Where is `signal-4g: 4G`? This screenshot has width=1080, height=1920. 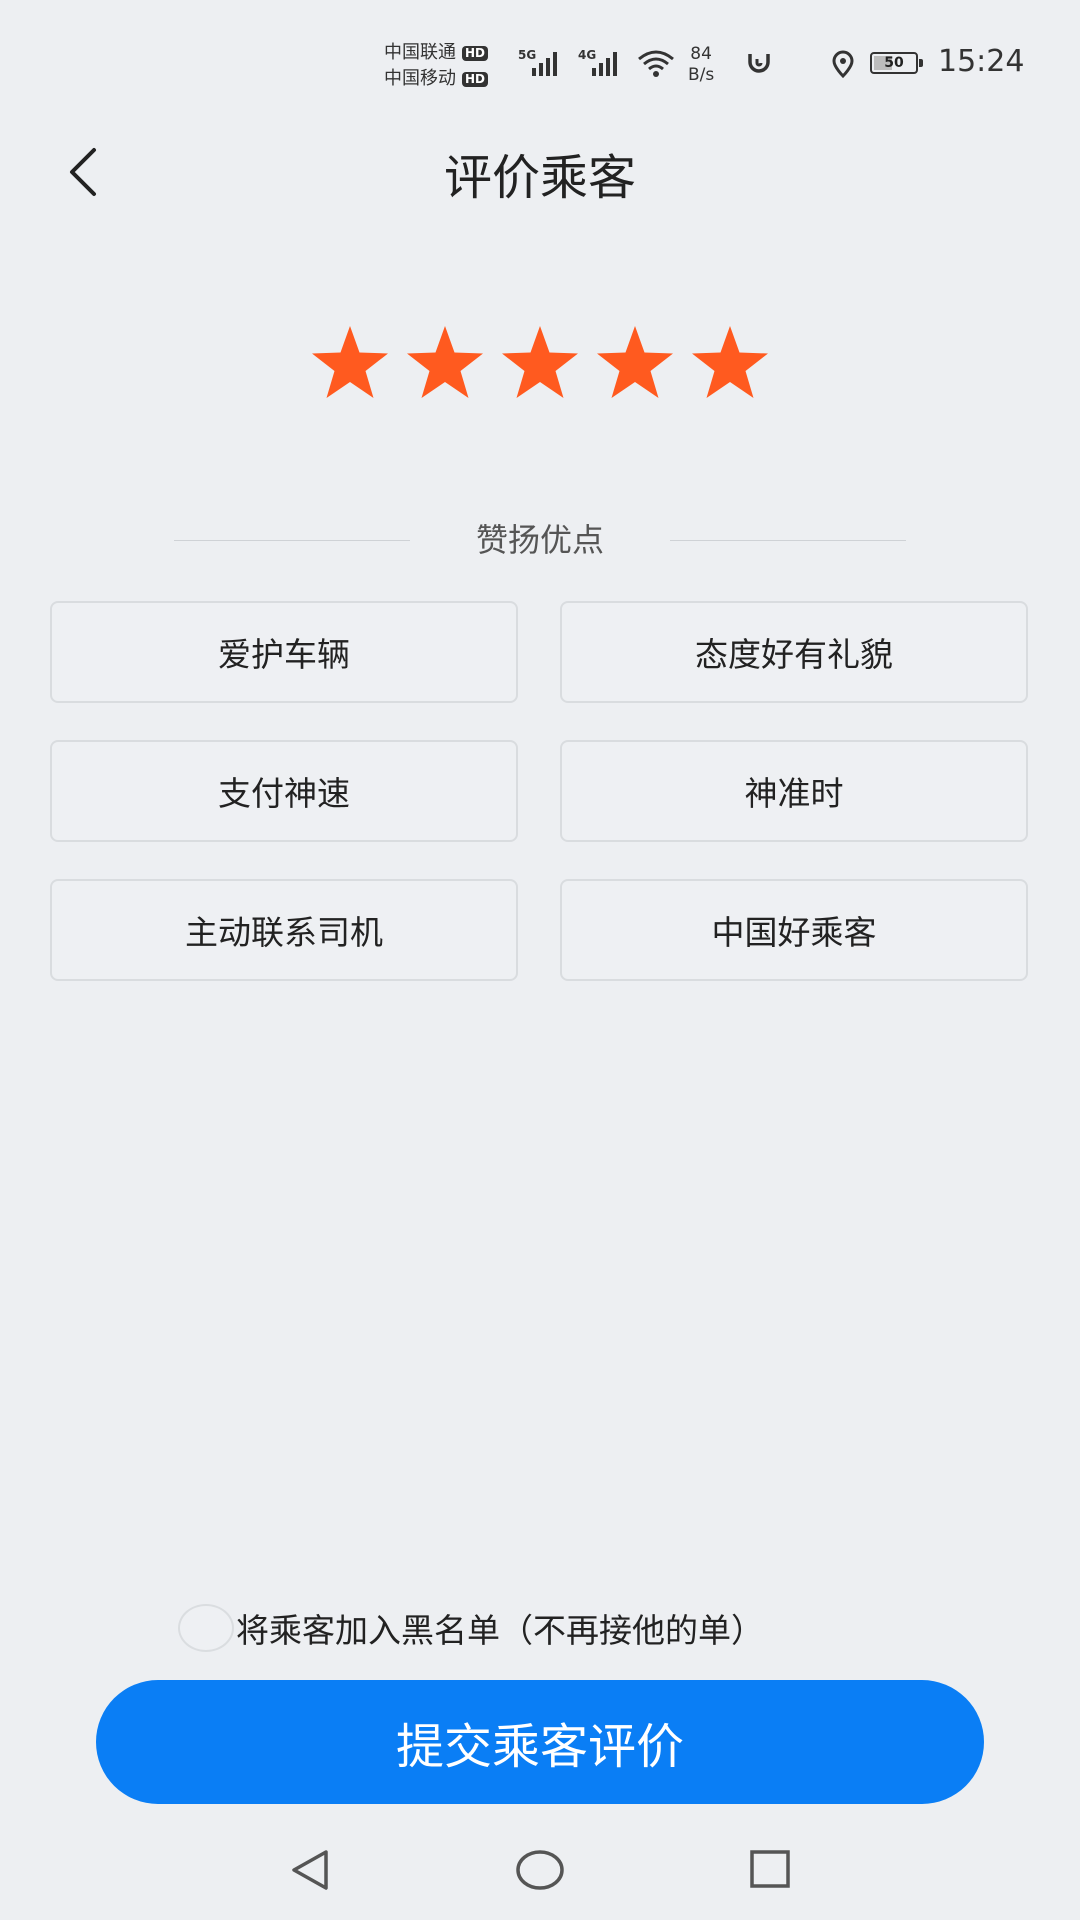
signal-4g: 4G is located at coordinates (604, 65).